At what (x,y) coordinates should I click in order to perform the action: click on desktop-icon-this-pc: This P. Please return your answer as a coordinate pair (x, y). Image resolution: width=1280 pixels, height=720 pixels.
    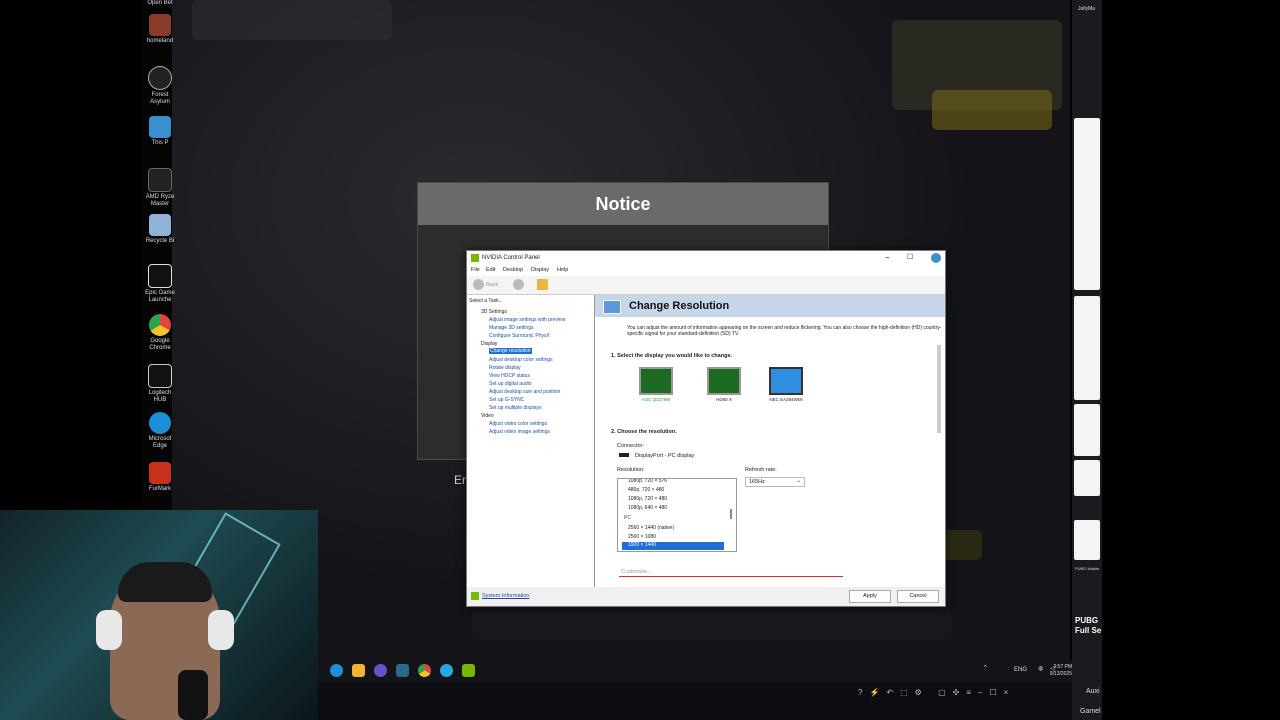
    Looking at the image, I should click on (160, 131).